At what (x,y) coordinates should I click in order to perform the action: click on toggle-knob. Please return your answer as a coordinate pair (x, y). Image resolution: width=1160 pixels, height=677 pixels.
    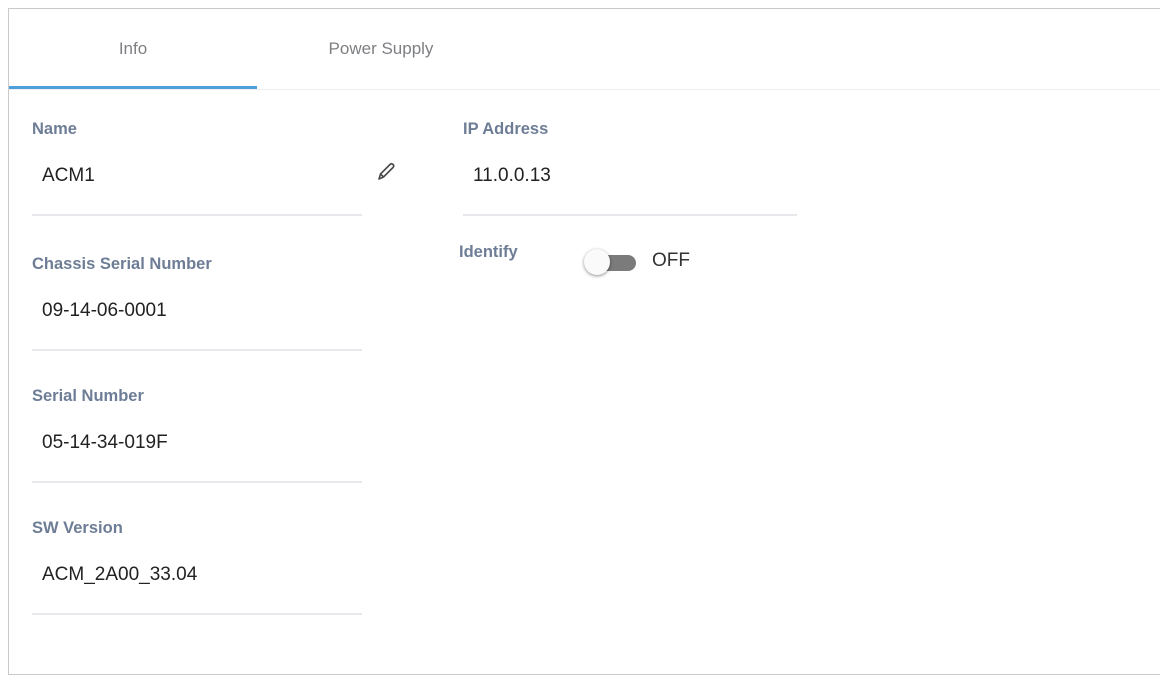
    Looking at the image, I should click on (597, 262).